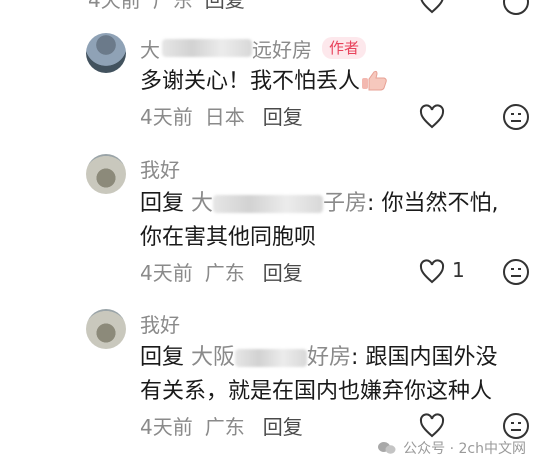 Image resolution: width=542 pixels, height=468 pixels. Describe the element at coordinates (374, 80) in the screenshot. I see `thumbs-up-icon` at that location.